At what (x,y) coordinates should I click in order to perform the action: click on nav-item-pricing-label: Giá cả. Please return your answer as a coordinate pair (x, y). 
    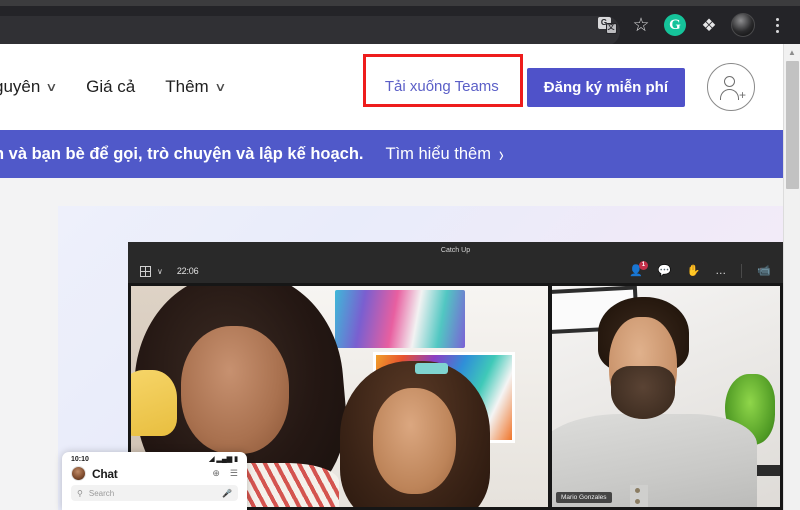
    Looking at the image, I should click on (111, 86).